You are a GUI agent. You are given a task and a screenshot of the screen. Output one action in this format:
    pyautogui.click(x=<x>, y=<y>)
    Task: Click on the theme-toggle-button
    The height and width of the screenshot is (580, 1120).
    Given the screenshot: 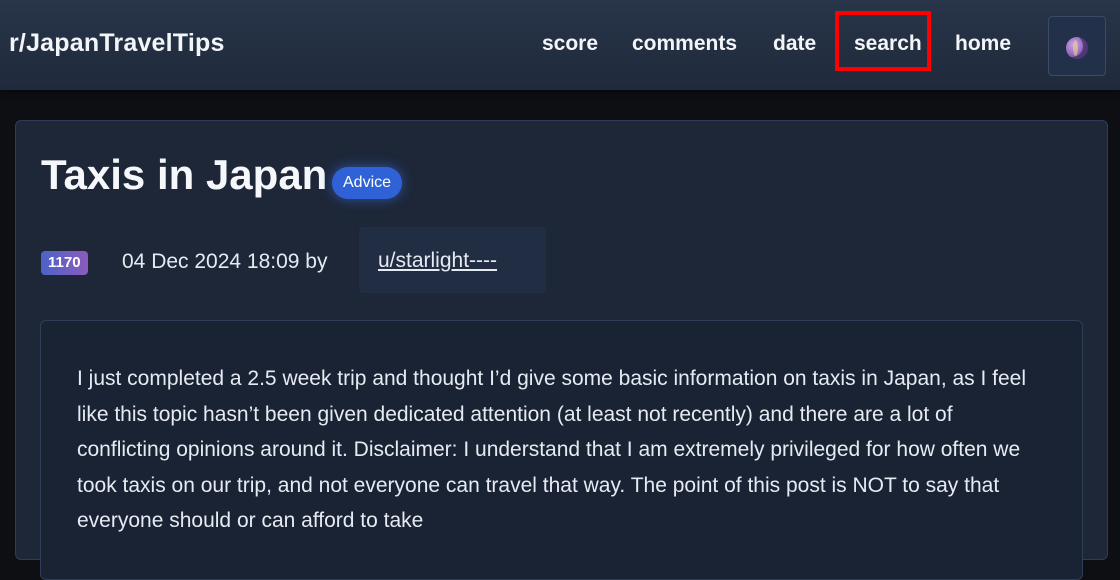 What is the action you would take?
    pyautogui.click(x=1077, y=46)
    